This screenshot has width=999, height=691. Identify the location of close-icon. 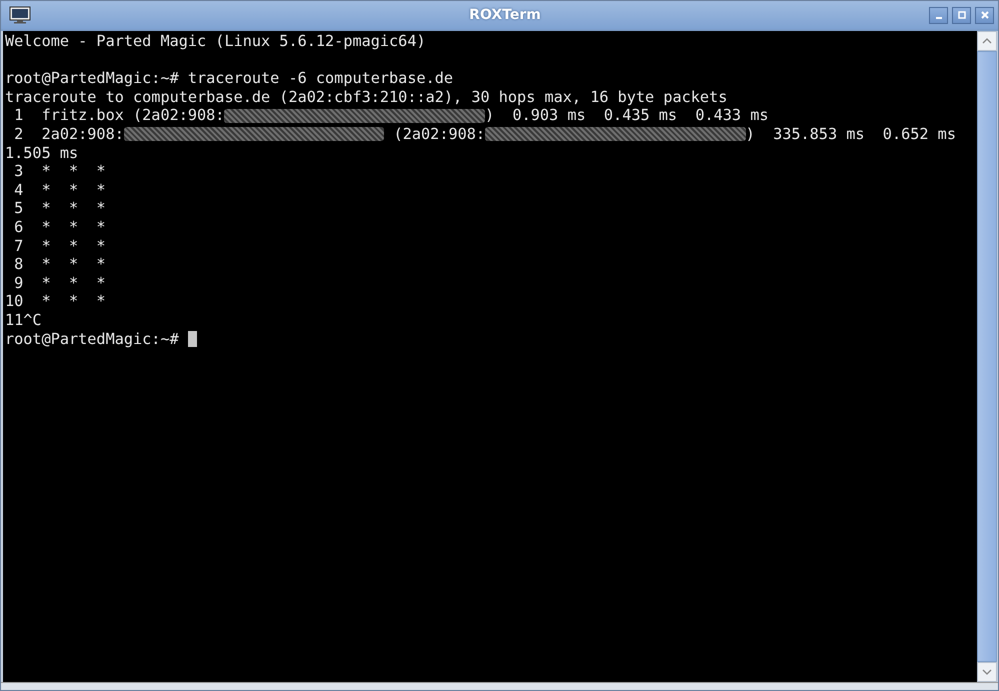
(985, 15).